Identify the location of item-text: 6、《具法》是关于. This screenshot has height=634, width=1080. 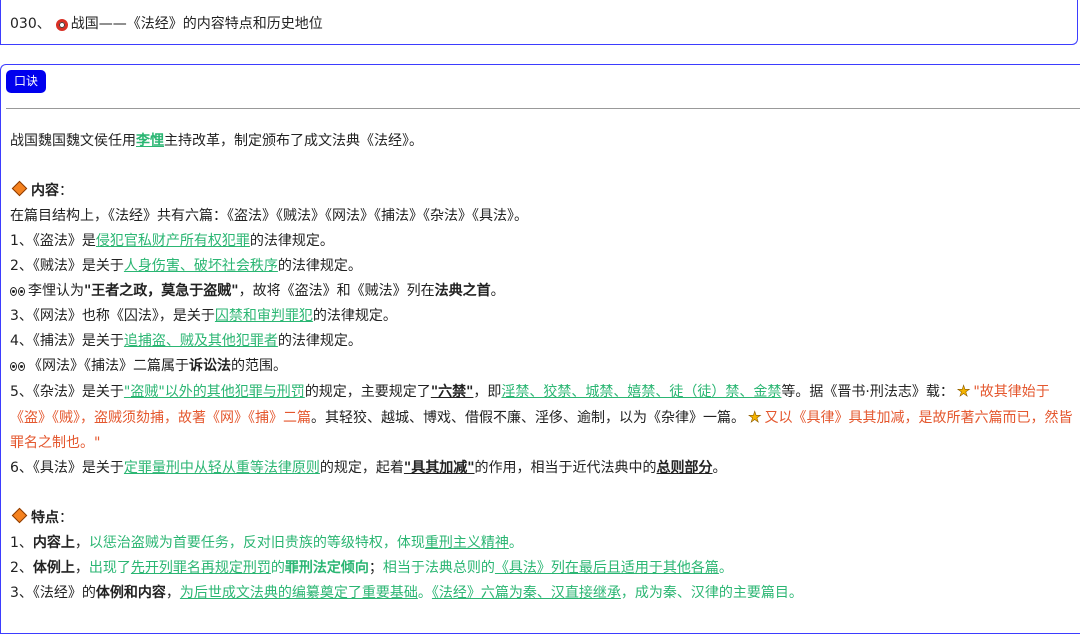
(67, 468).